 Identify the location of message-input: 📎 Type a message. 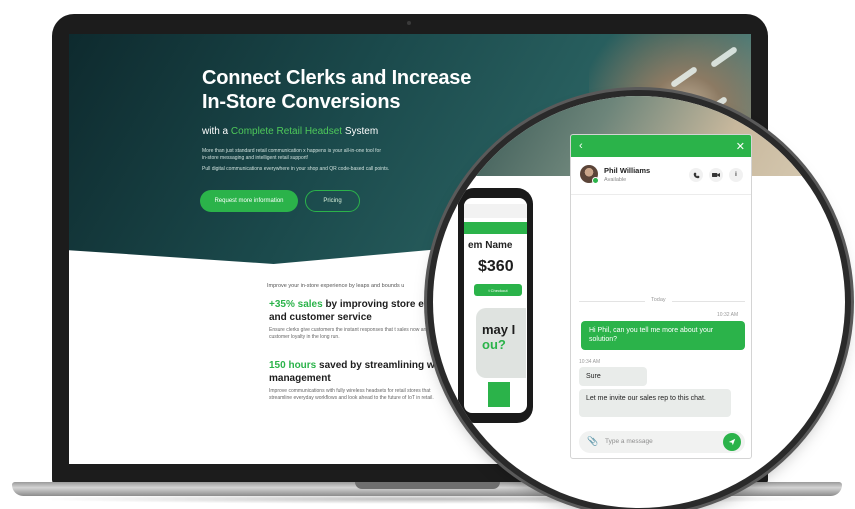
(662, 442).